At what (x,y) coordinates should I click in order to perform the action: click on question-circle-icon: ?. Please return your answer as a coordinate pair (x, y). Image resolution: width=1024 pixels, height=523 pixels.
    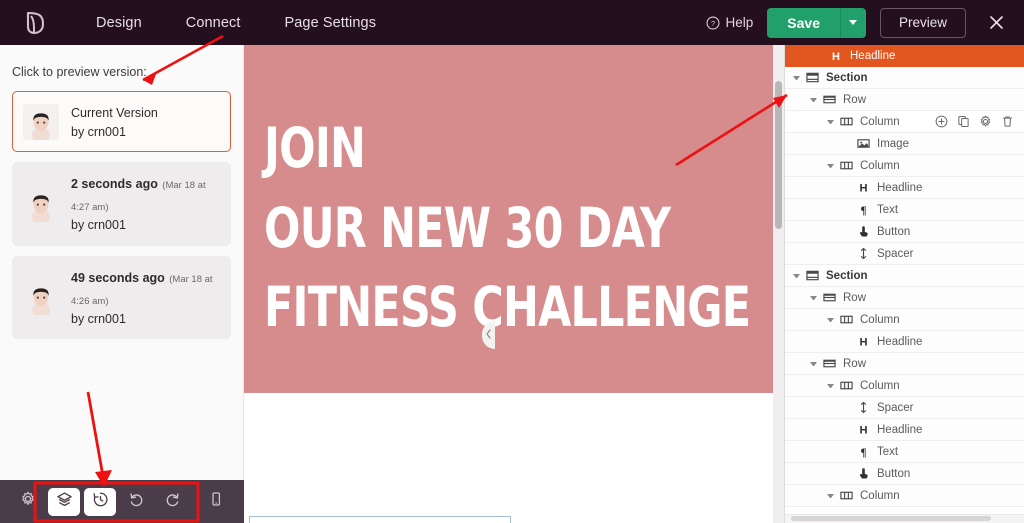
    Looking at the image, I should click on (713, 23).